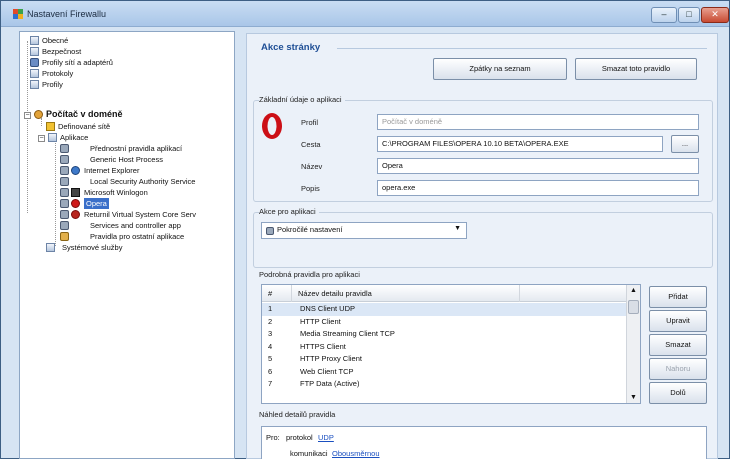  Describe the element at coordinates (715, 15) in the screenshot. I see `close-button: ✕` at that location.